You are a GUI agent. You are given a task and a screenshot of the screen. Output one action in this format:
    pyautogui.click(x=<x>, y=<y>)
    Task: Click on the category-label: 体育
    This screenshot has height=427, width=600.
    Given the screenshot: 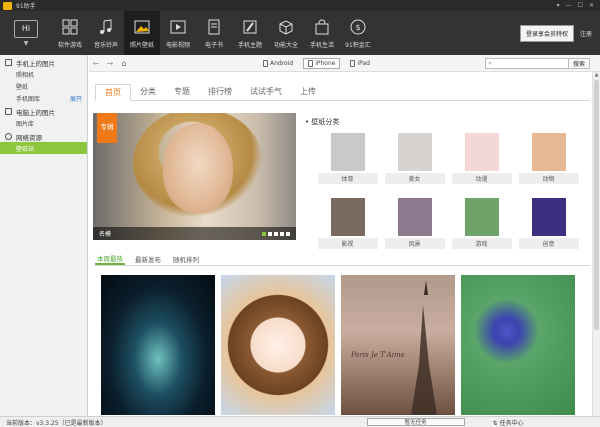 What is the action you would take?
    pyautogui.click(x=347, y=178)
    